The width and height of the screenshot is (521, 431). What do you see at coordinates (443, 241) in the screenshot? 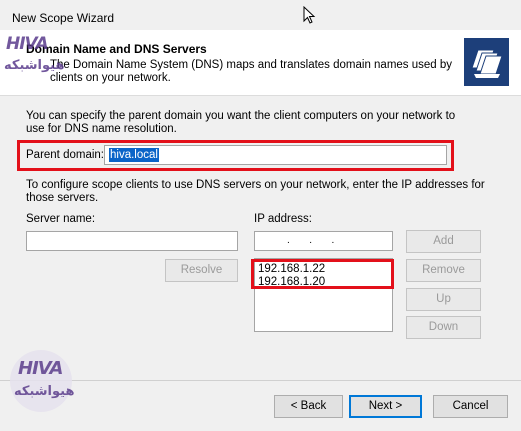
I see `add-button: Add` at bounding box center [443, 241].